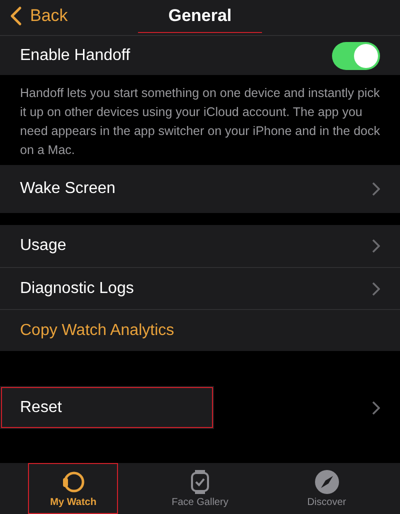 The image size is (400, 514). I want to click on row-label: Copy Watch Analytics, so click(97, 331).